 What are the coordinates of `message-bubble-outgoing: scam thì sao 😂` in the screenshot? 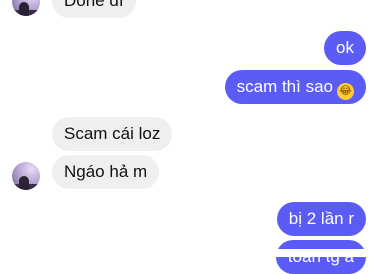 It's located at (295, 87).